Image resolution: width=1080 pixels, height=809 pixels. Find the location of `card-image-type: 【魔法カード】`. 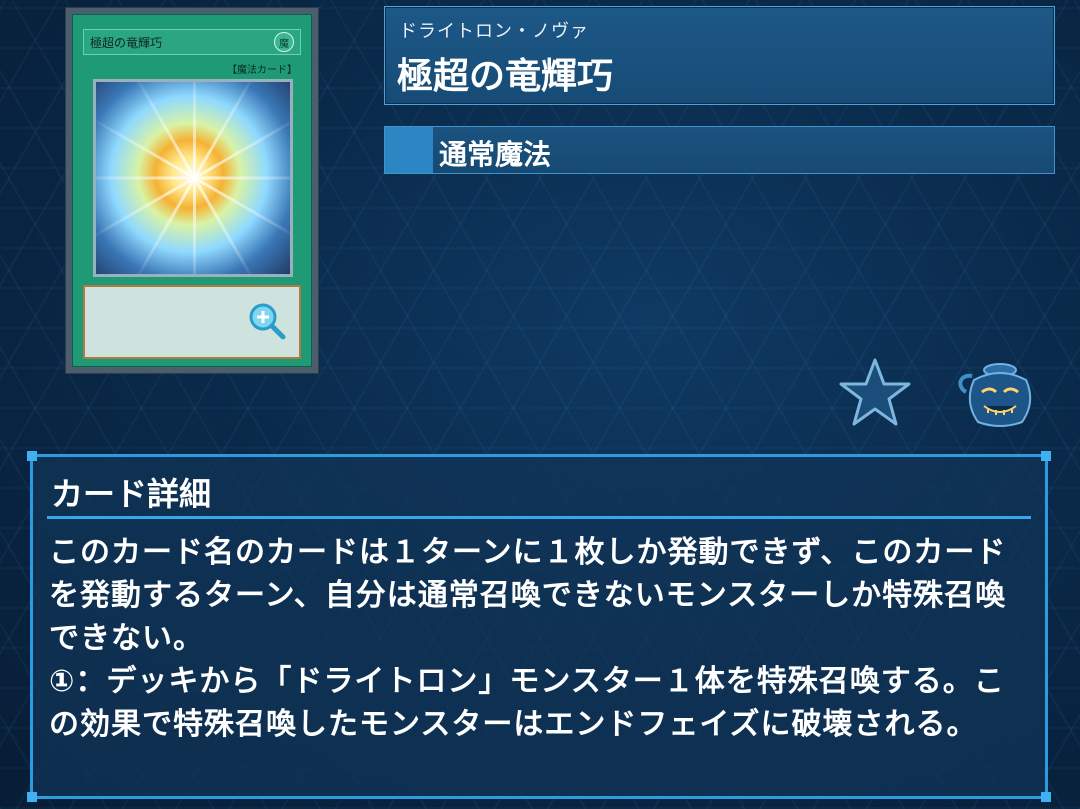

card-image-type: 【魔法カード】 is located at coordinates (262, 70).